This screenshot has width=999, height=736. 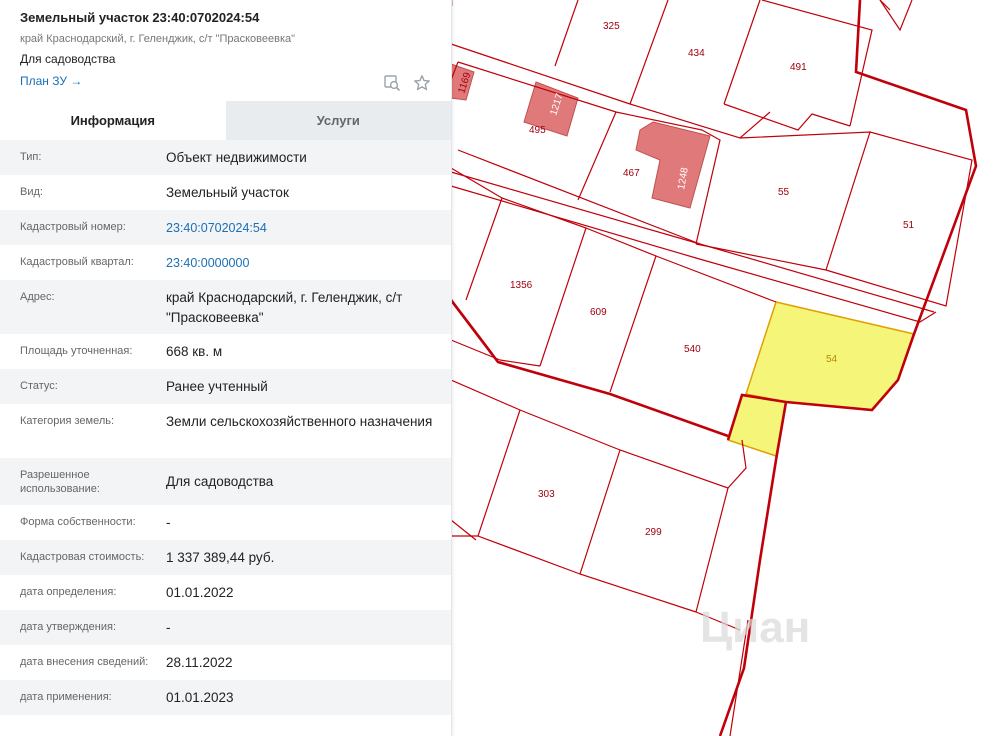 What do you see at coordinates (598, 312) in the screenshot?
I see `parcel-label-609: 609` at bounding box center [598, 312].